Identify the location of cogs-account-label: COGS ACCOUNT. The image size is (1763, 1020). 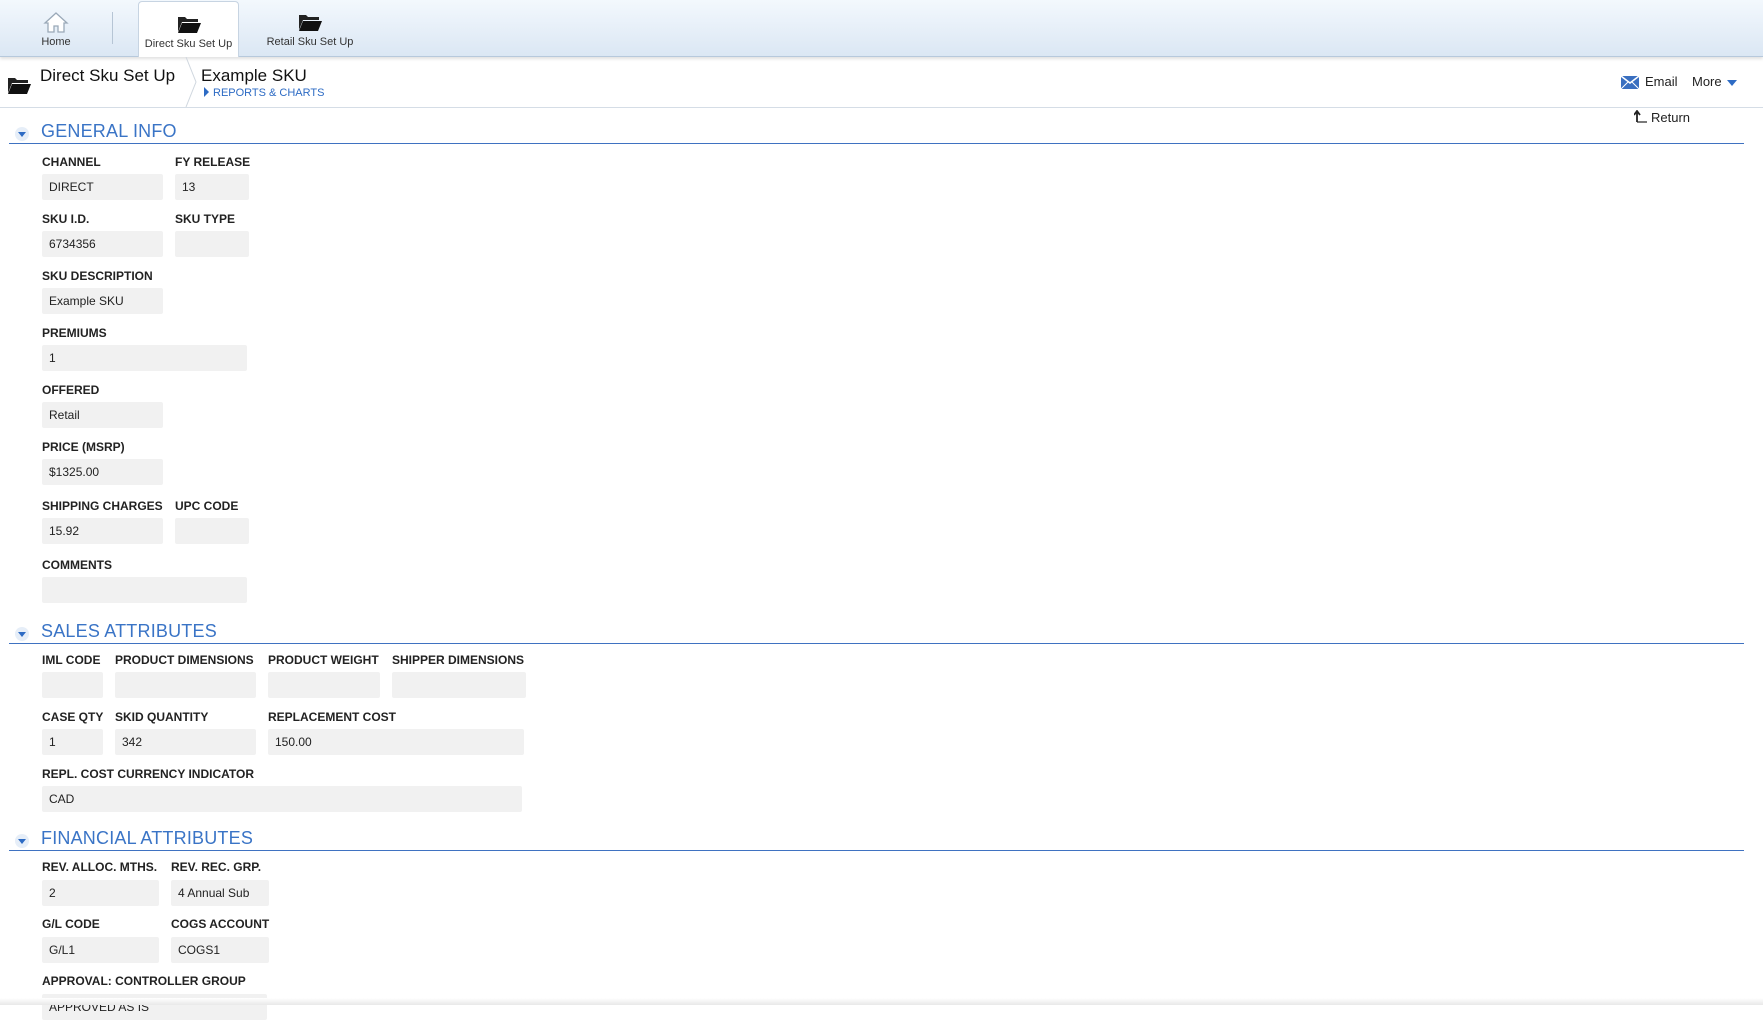
(220, 924).